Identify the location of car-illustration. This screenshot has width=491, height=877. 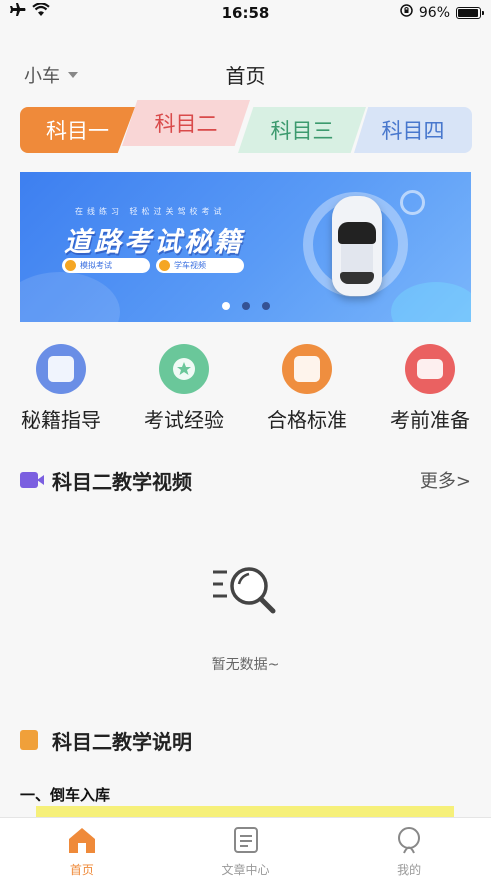
(357, 246).